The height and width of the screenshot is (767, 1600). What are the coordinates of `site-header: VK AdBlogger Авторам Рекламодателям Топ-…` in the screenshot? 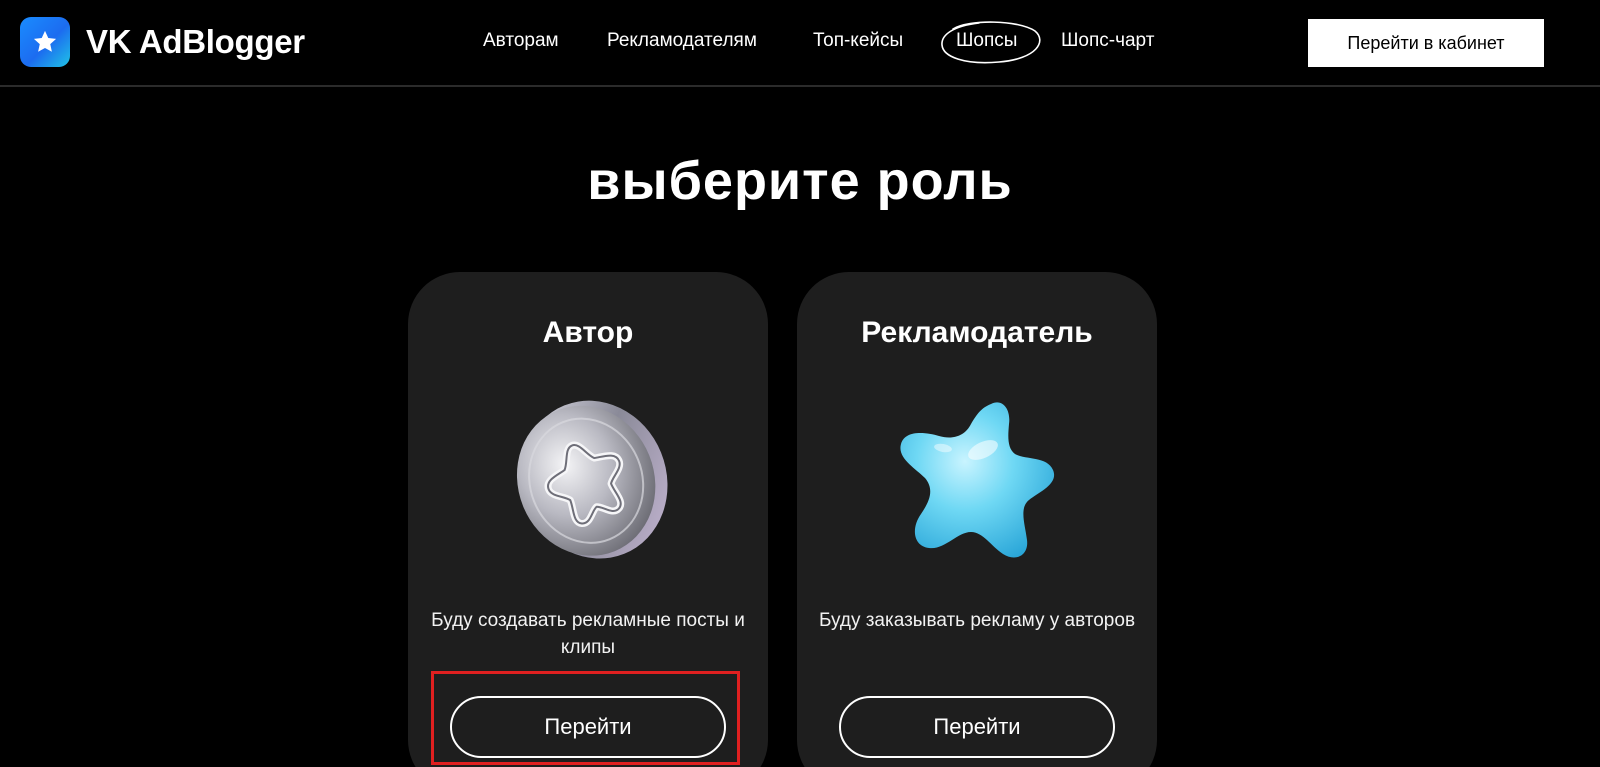 It's located at (800, 43).